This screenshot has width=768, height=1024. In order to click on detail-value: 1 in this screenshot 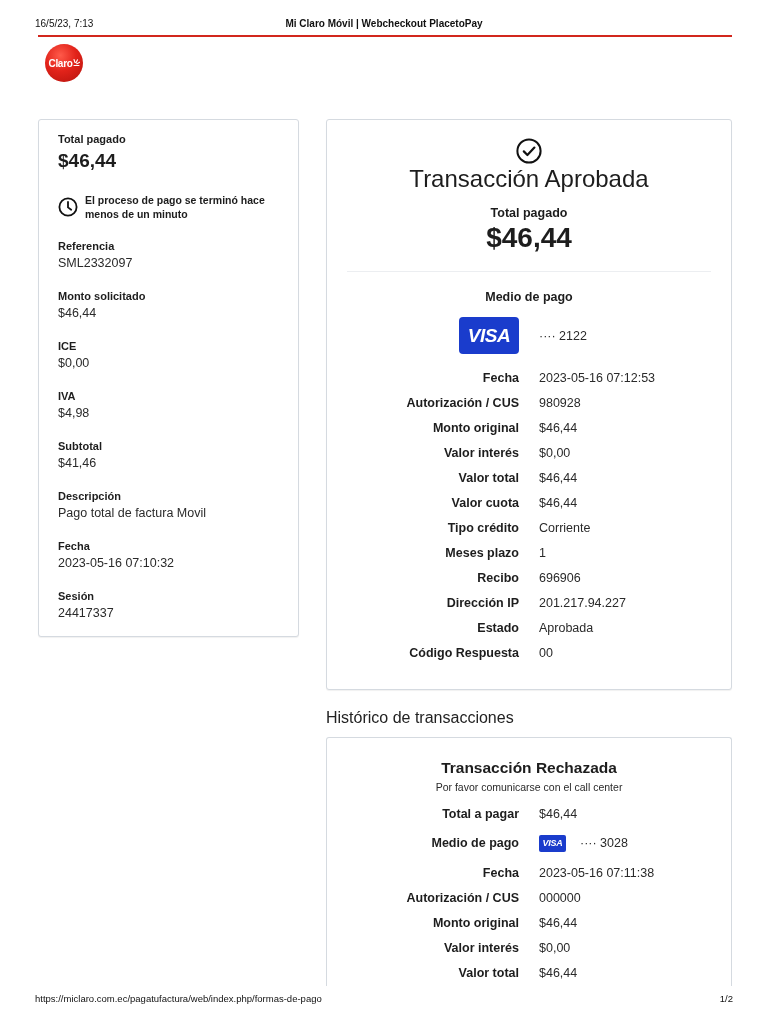, I will do `click(542, 553)`.